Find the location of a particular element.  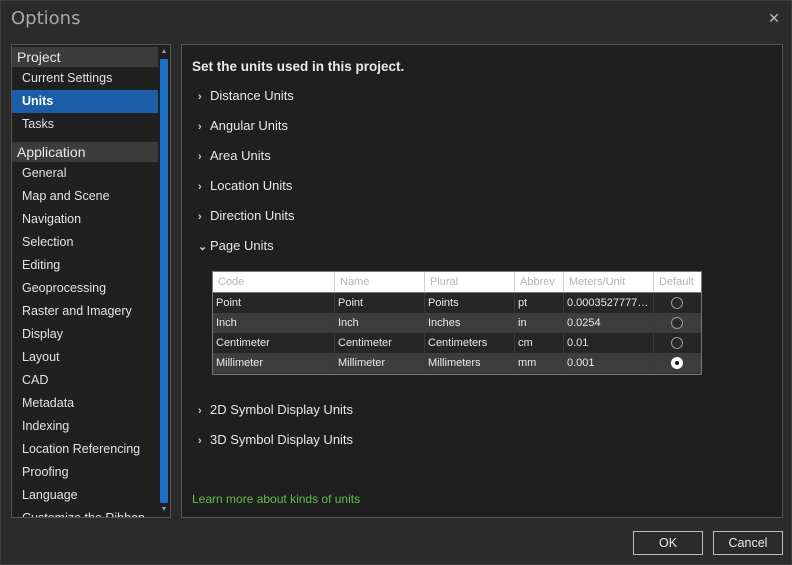

table-row: Centimeter Centimeter Centimeters cm 0.01 is located at coordinates (457, 343).